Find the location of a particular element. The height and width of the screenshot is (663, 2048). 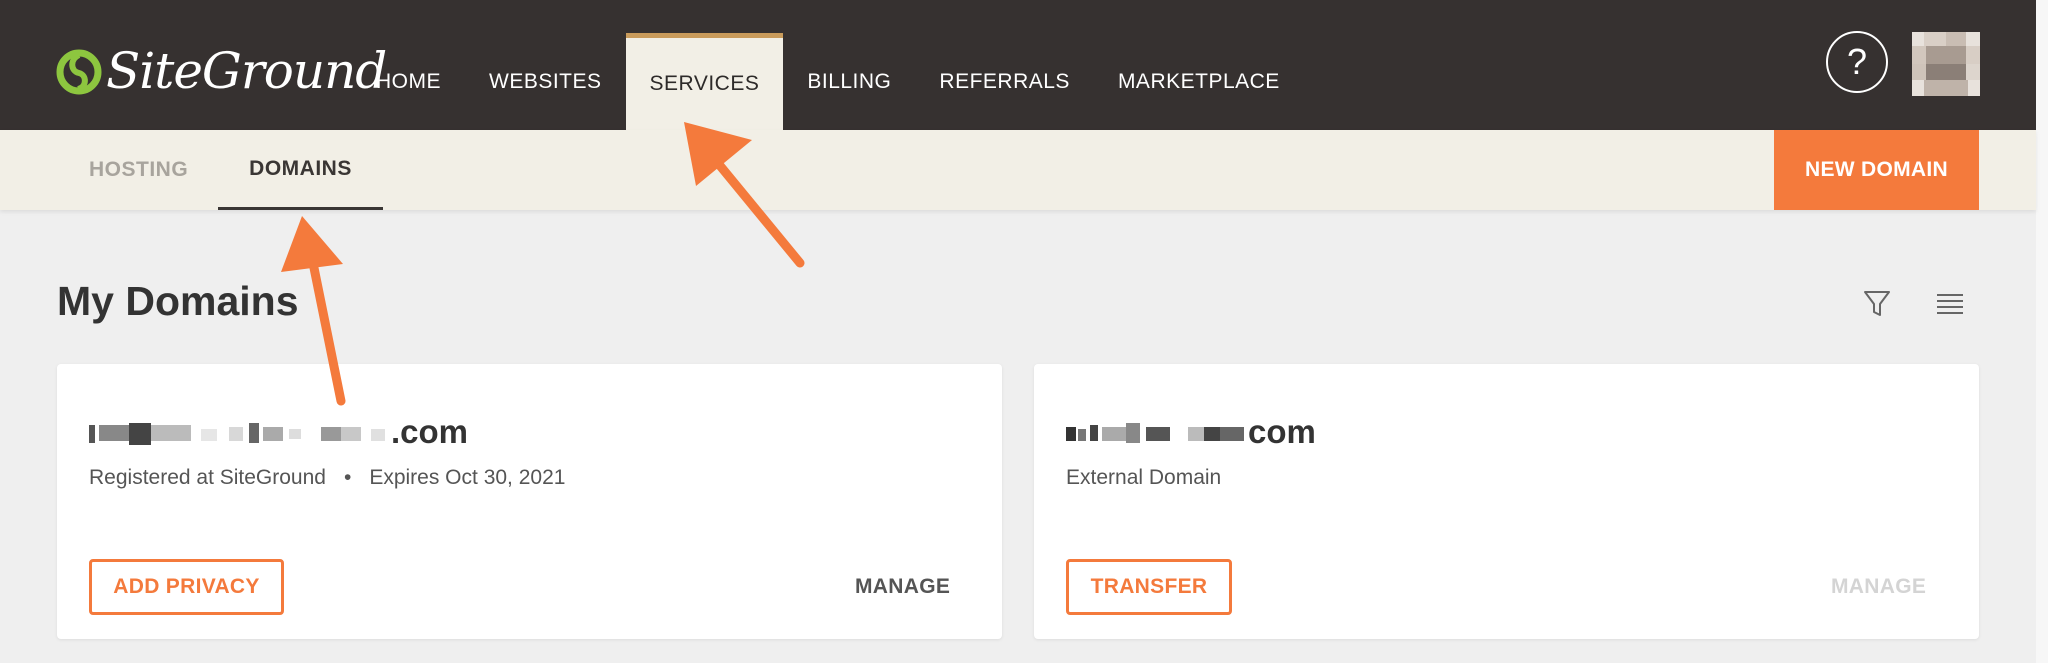

registrar-text: External Domain is located at coordinates (1144, 477).